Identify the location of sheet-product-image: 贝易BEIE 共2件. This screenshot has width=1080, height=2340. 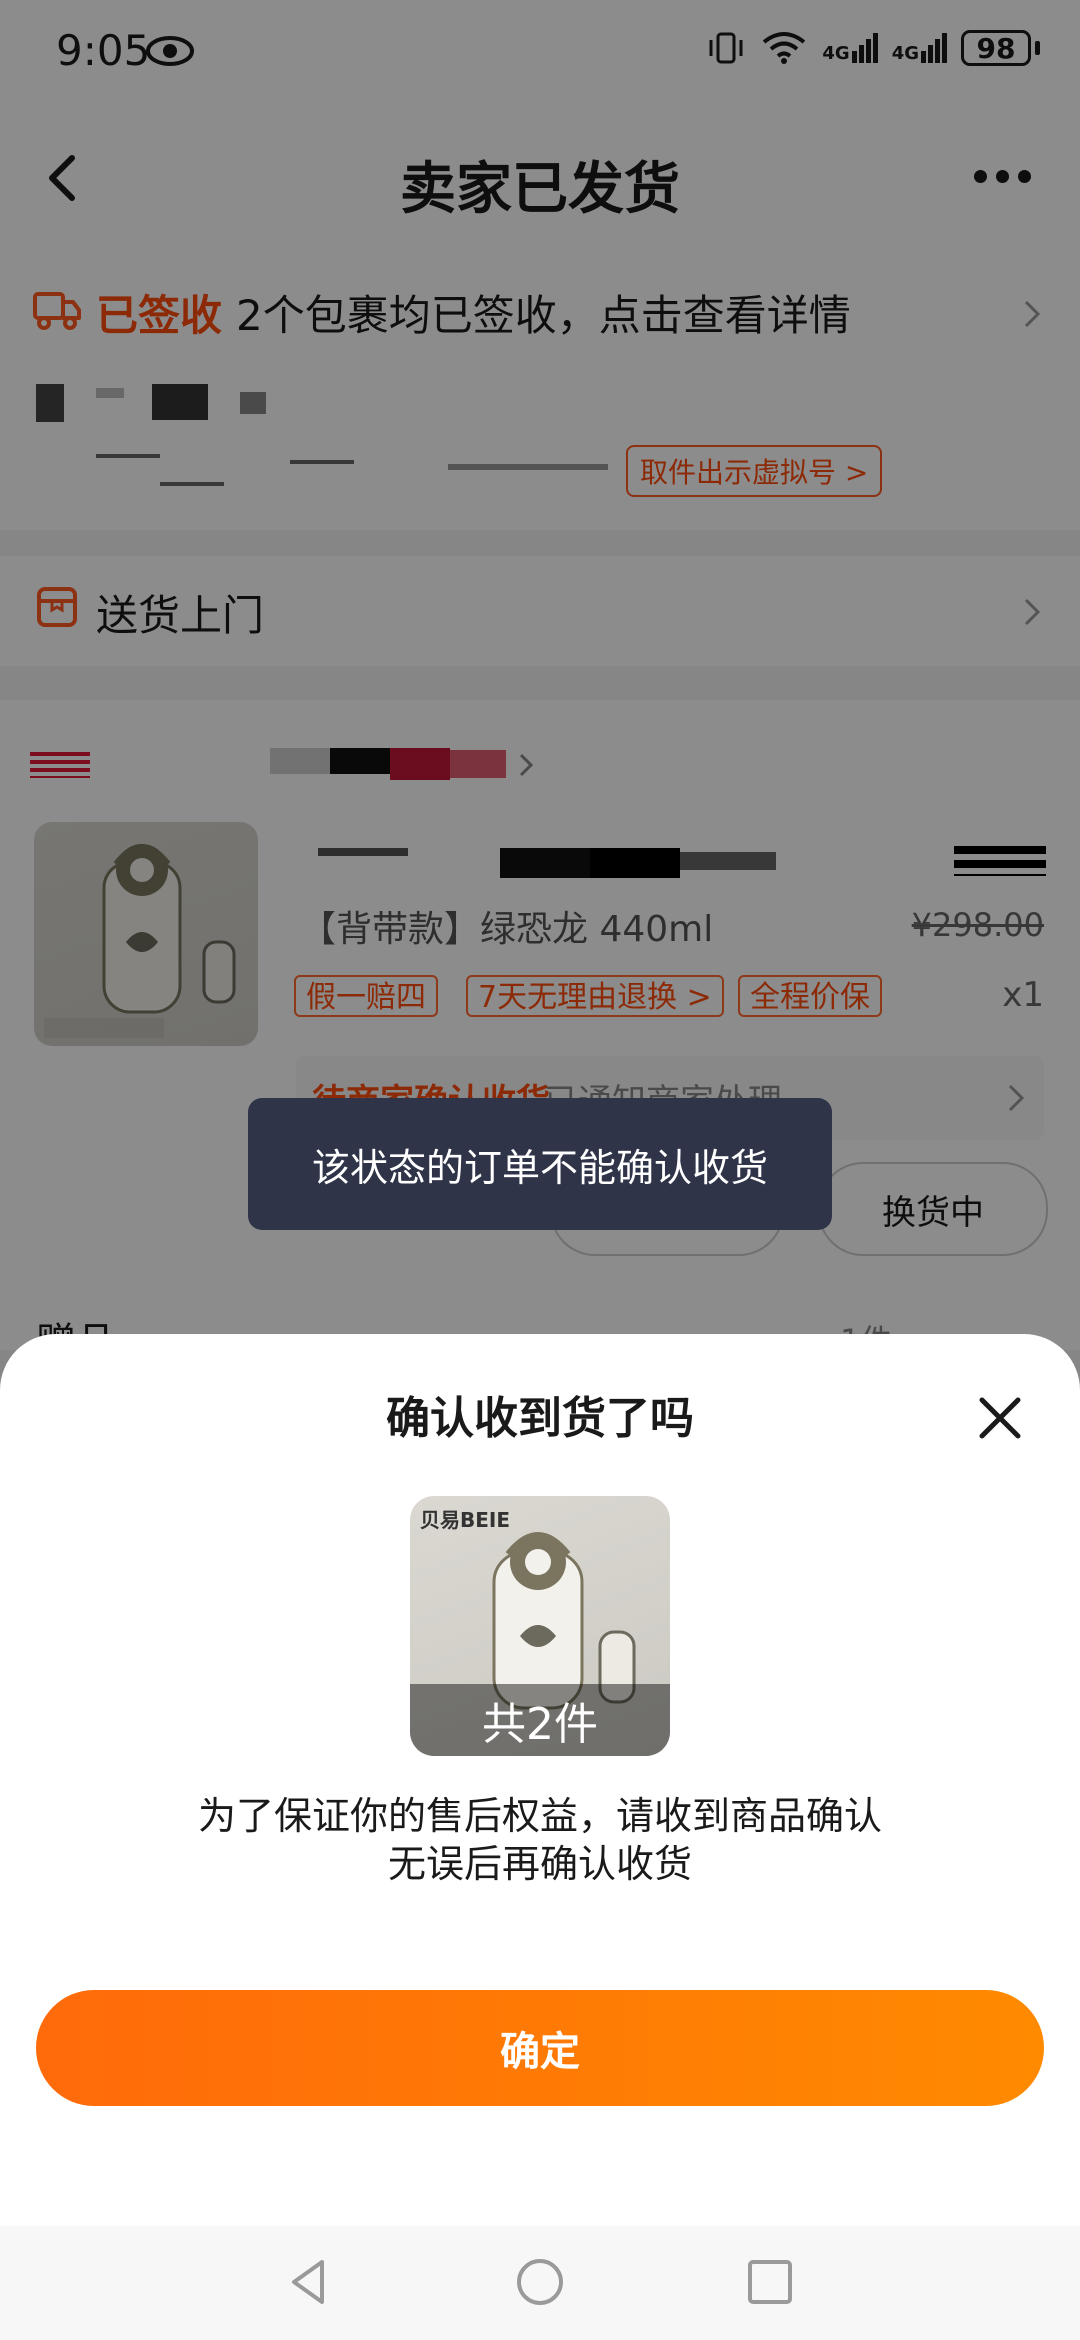
(540, 1626).